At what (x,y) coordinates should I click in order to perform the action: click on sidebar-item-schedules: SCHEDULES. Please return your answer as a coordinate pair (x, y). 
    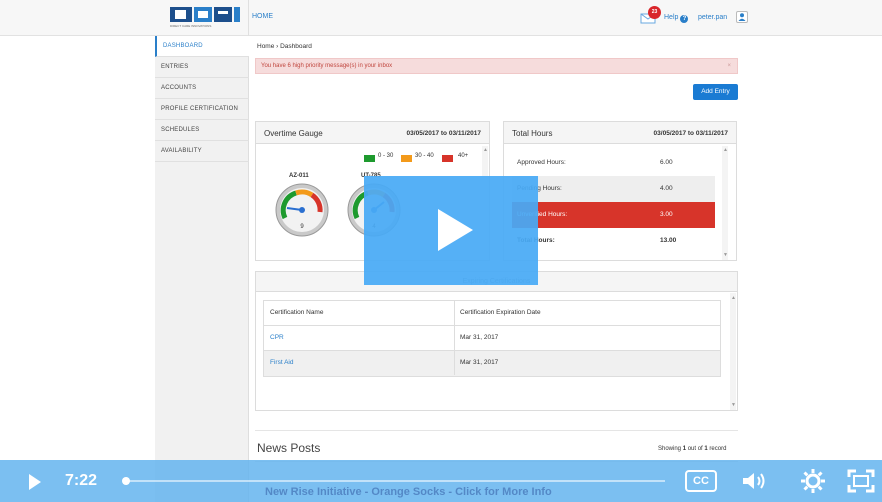
    Looking at the image, I should click on (202, 130).